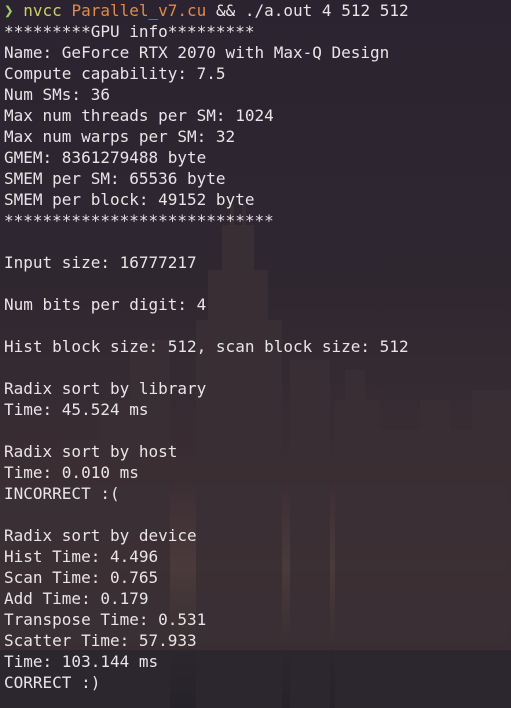 This screenshot has width=511, height=708. I want to click on output-line: INCORRECT :(, so click(62, 493).